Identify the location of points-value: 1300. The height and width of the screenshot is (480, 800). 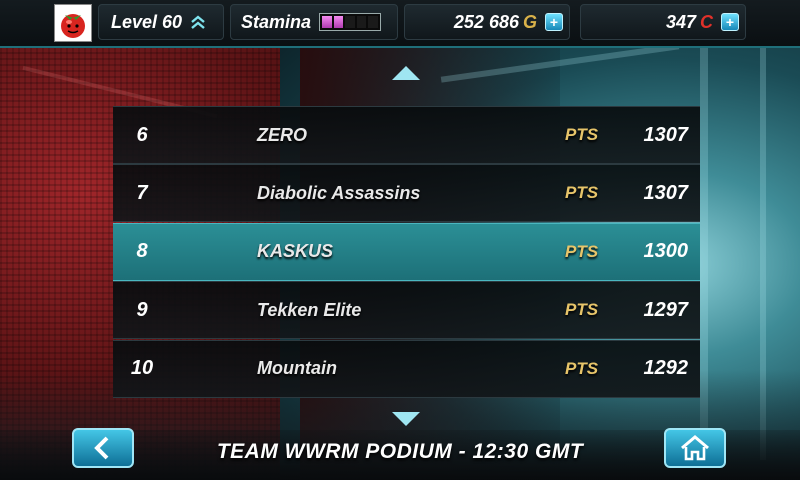
(666, 251).